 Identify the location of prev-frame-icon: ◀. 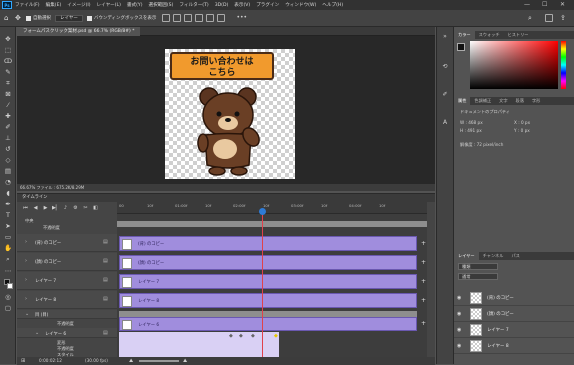
(35, 208).